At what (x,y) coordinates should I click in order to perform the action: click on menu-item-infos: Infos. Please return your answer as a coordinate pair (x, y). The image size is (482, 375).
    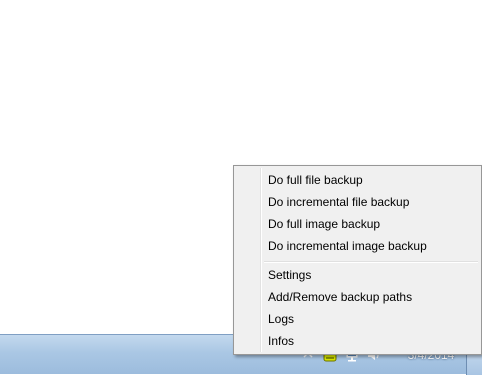
    Looking at the image, I should click on (357, 341).